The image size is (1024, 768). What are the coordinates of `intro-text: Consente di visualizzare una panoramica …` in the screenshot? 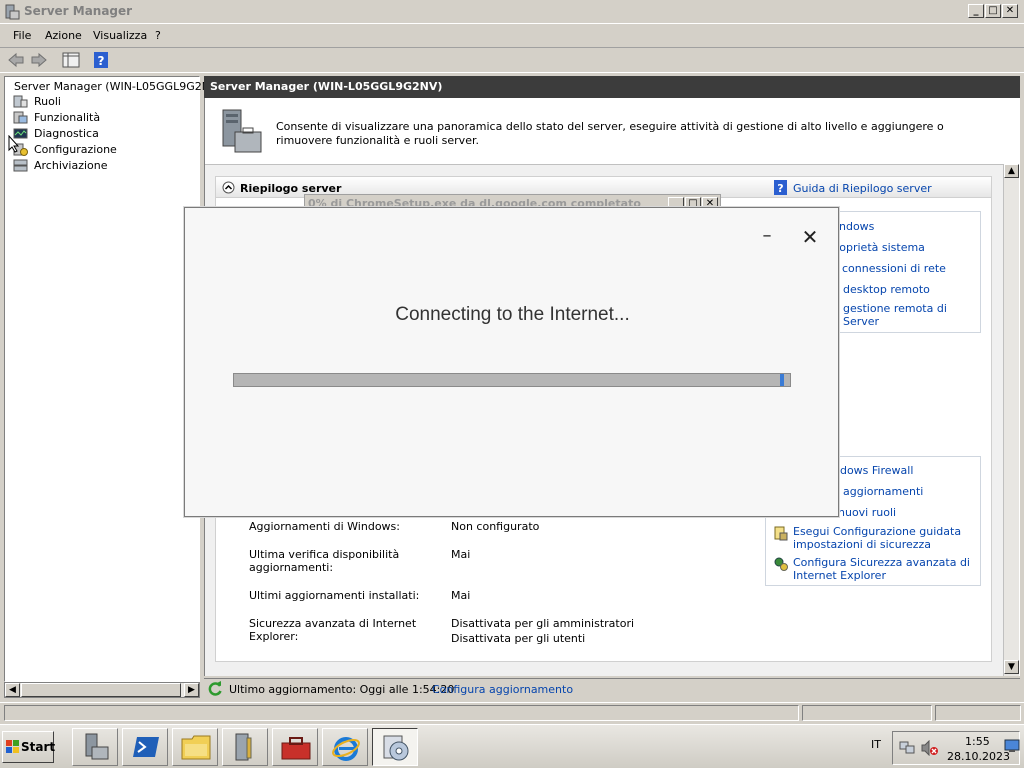 It's located at (610, 133).